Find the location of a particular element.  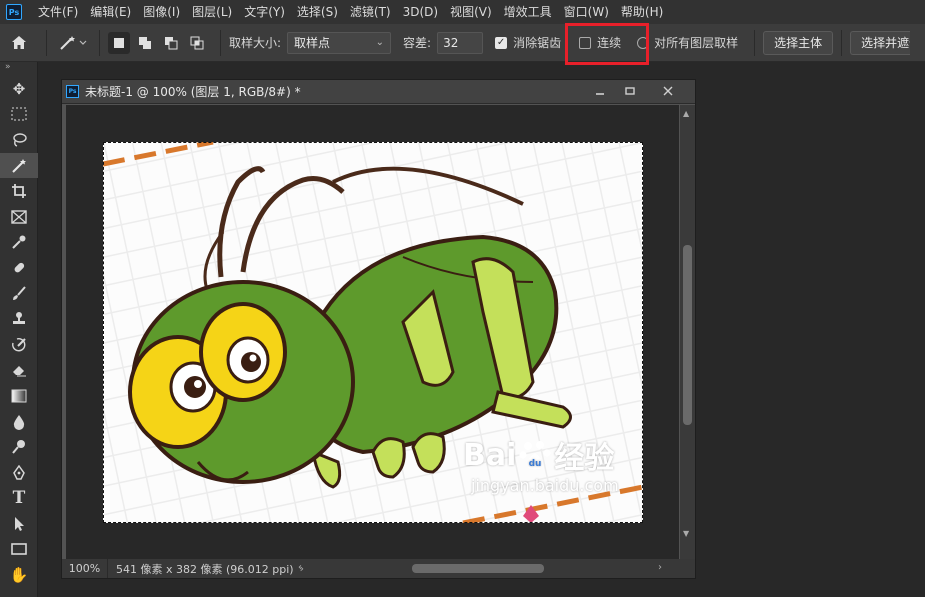

scroll-right-icon: › is located at coordinates (660, 567).